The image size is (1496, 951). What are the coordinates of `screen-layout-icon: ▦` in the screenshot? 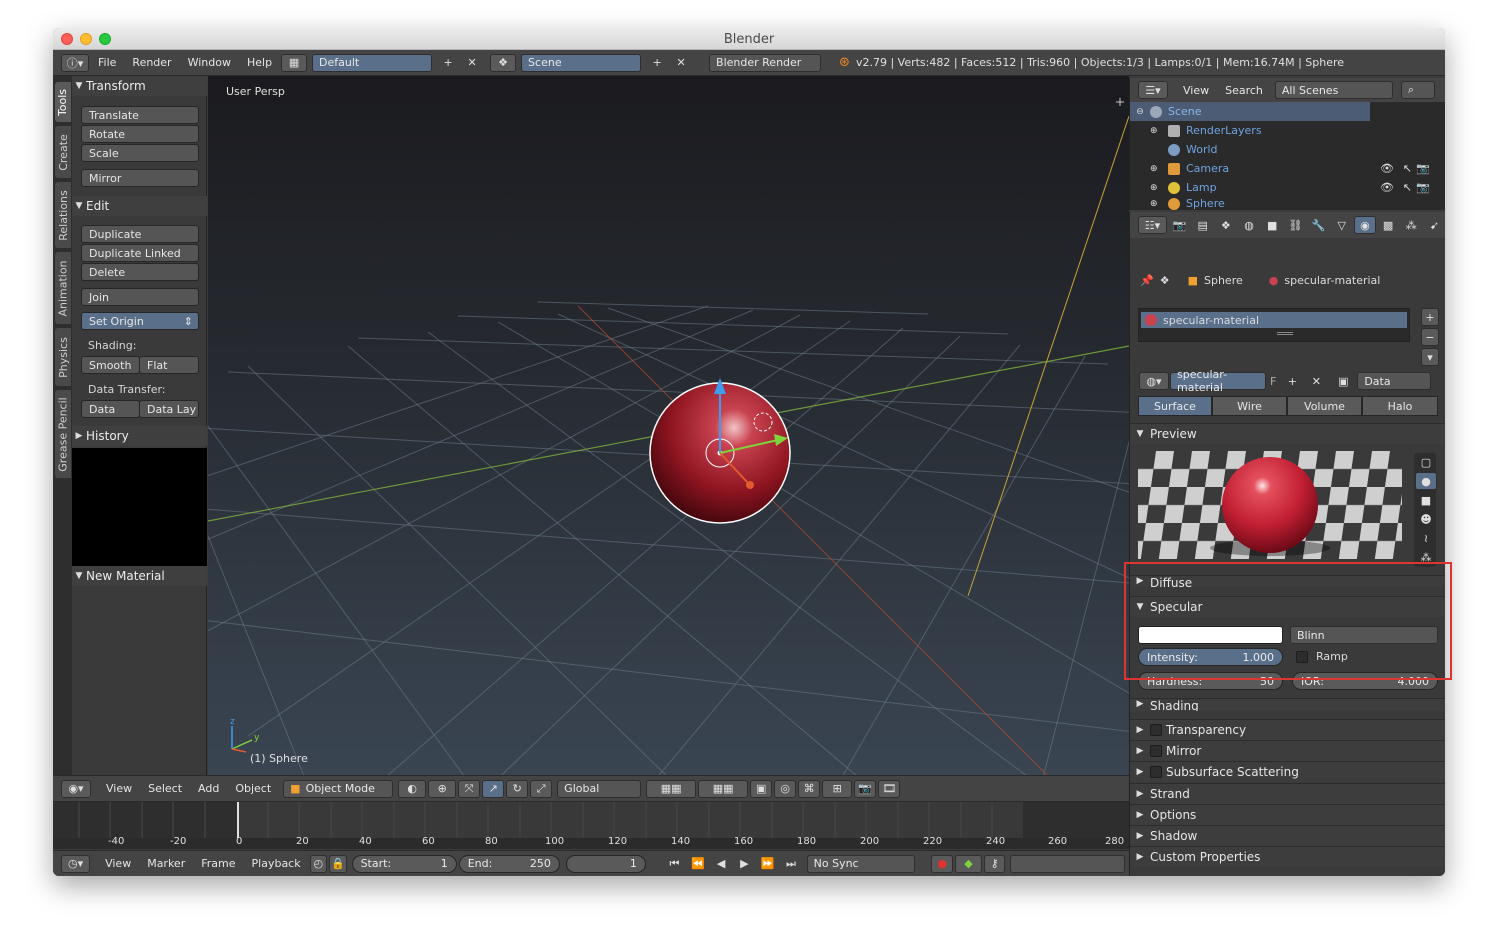 It's located at (294, 62).